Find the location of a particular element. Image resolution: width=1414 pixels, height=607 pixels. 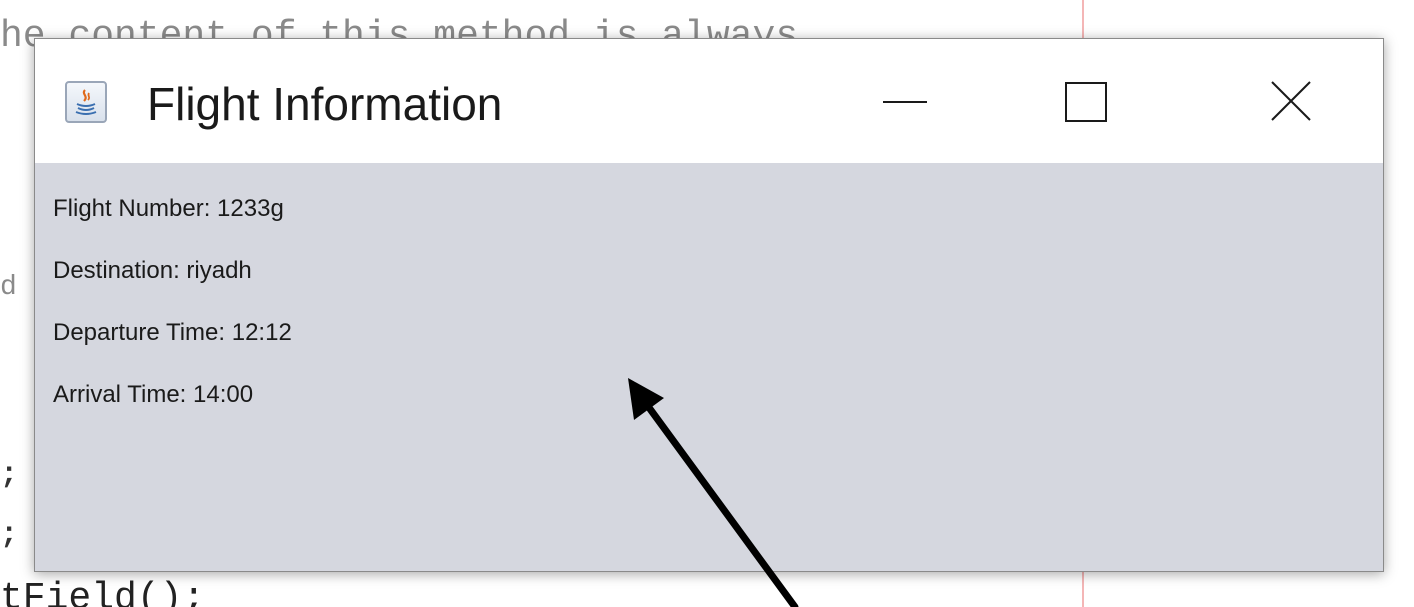

annotation-arrow-icon is located at coordinates (713, 492).